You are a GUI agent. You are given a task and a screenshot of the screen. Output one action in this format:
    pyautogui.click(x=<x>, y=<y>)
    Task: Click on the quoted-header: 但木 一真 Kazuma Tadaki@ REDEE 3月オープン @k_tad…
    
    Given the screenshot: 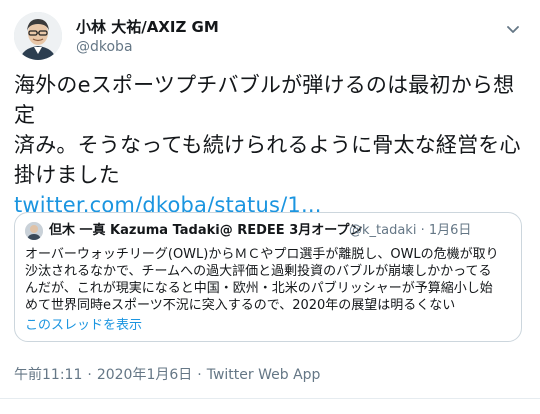 What is the action you would take?
    pyautogui.click(x=270, y=232)
    